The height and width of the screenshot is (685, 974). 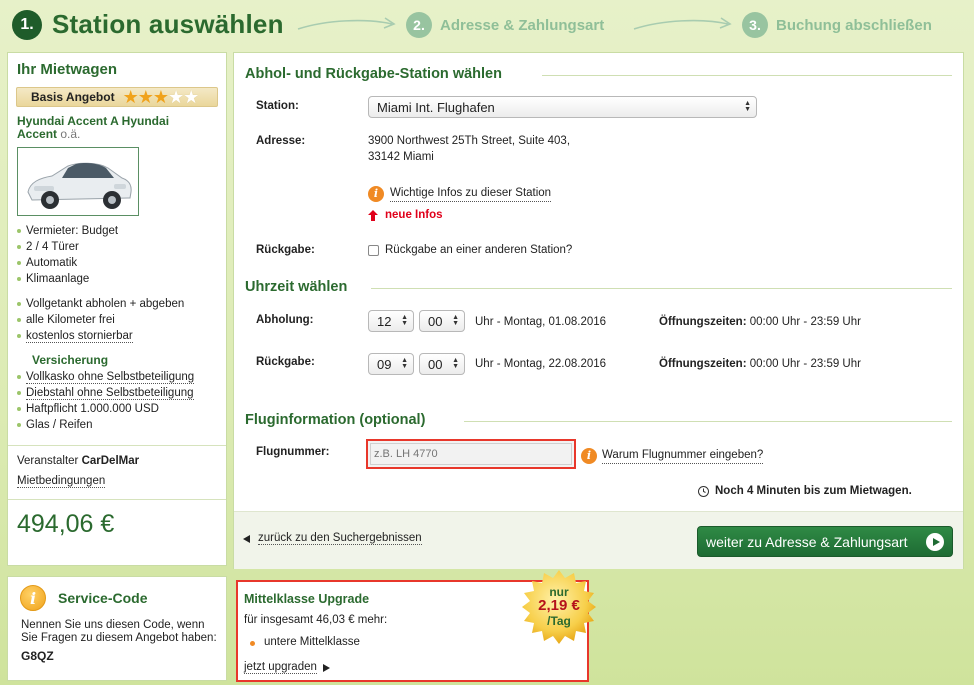 What do you see at coordinates (471, 454) in the screenshot?
I see `flight-number-input` at bounding box center [471, 454].